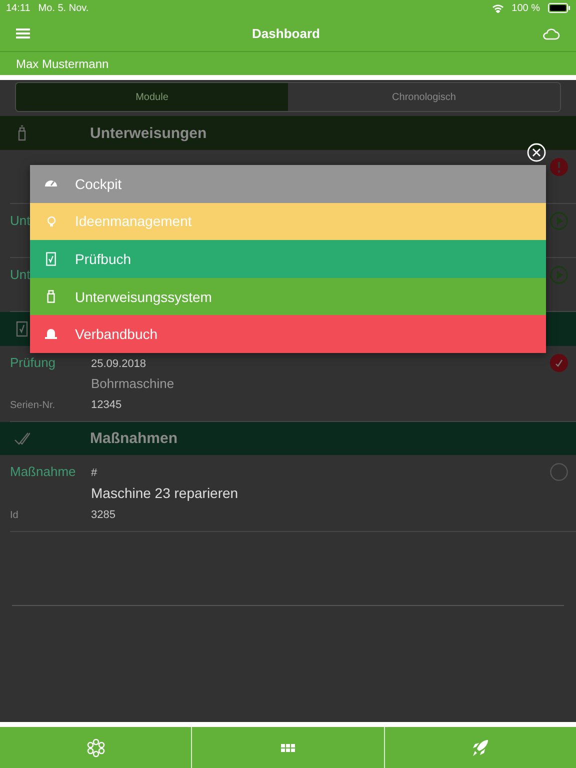 The image size is (576, 768). I want to click on siren-icon, so click(51, 334).